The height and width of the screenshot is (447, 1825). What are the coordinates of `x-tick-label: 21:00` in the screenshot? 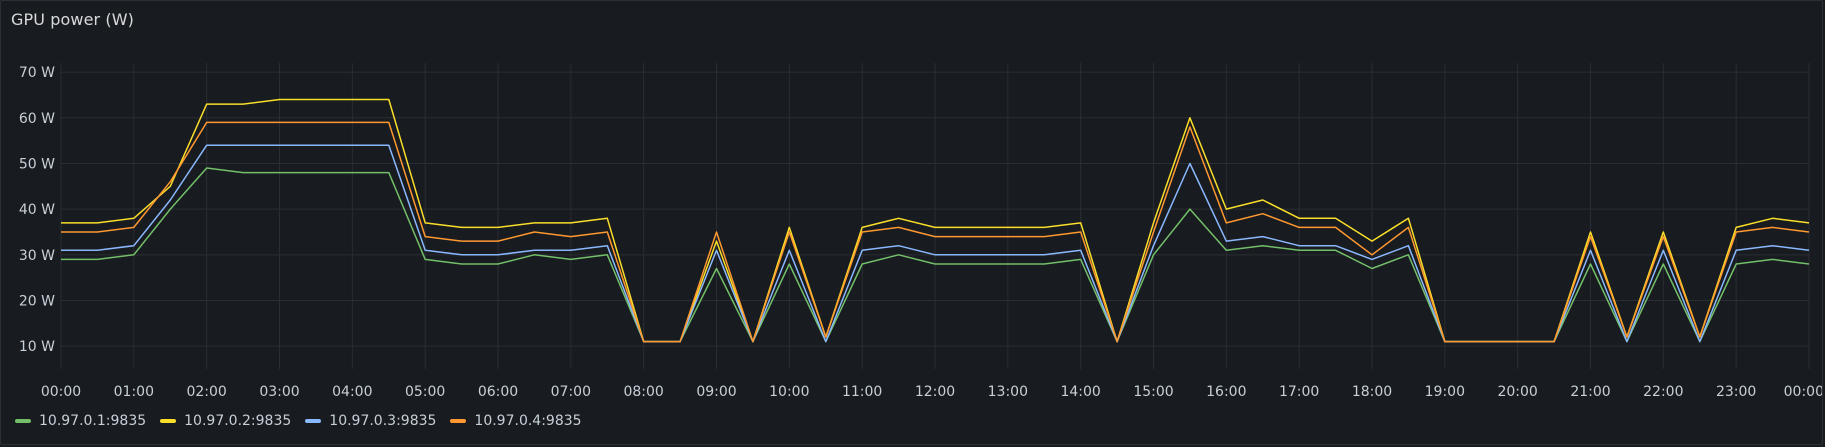 It's located at (1590, 392).